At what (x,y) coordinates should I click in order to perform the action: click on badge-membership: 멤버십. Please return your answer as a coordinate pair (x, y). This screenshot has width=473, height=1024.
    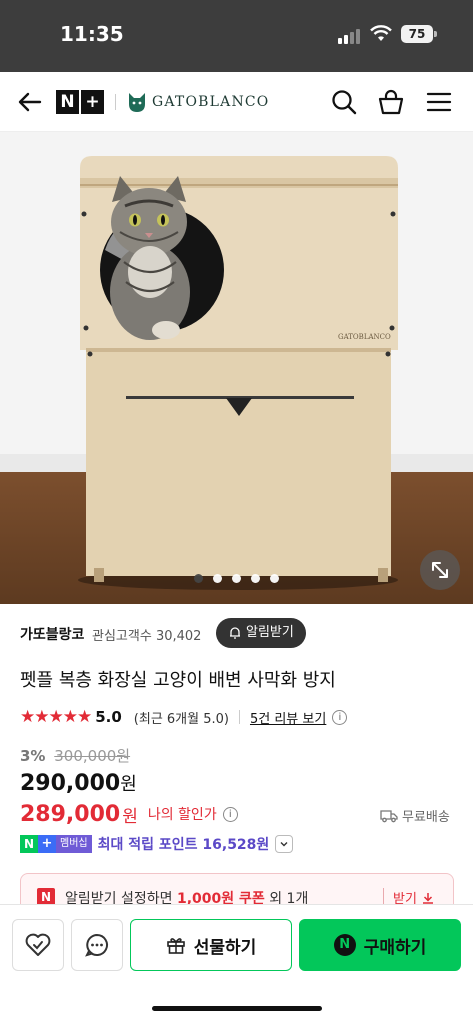
    Looking at the image, I should click on (74, 844).